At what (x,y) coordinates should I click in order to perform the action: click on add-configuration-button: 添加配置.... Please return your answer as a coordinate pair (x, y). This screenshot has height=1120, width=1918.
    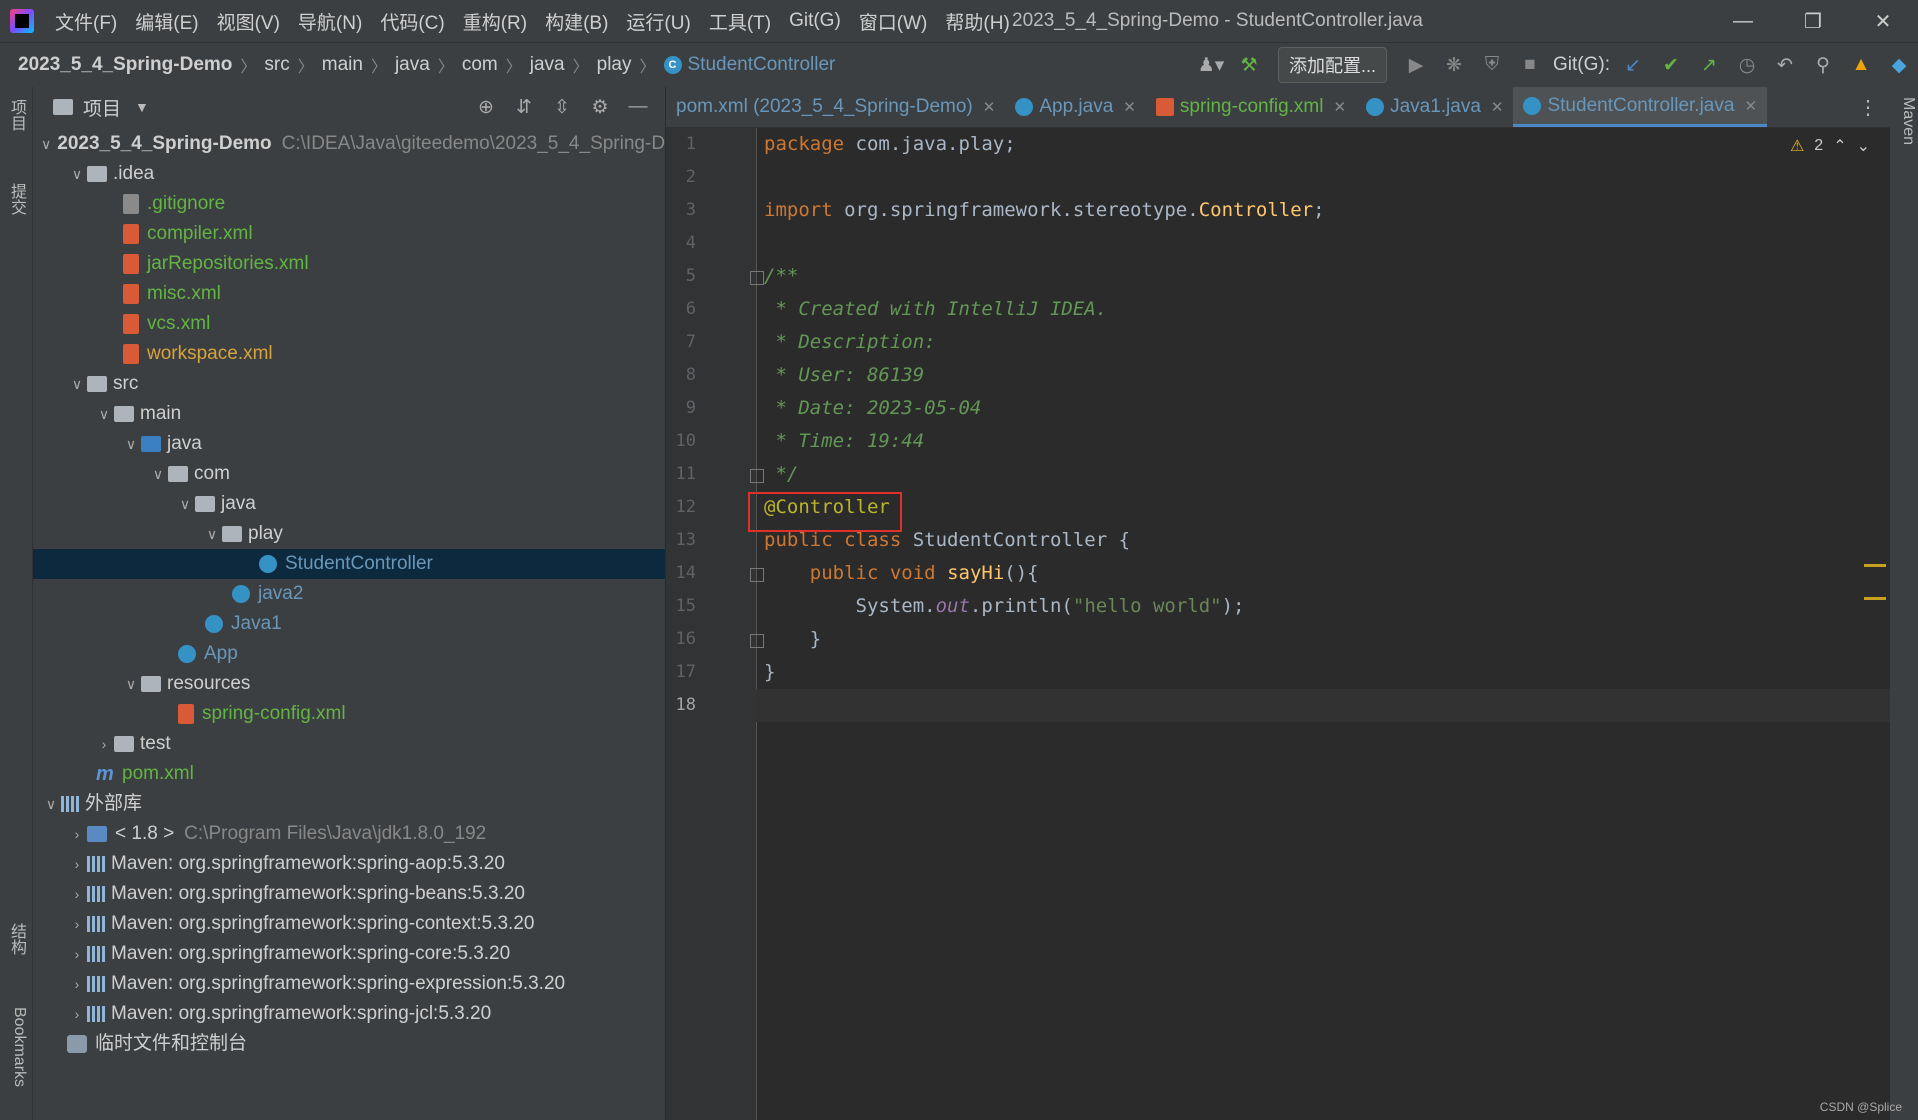
    Looking at the image, I should click on (1332, 65).